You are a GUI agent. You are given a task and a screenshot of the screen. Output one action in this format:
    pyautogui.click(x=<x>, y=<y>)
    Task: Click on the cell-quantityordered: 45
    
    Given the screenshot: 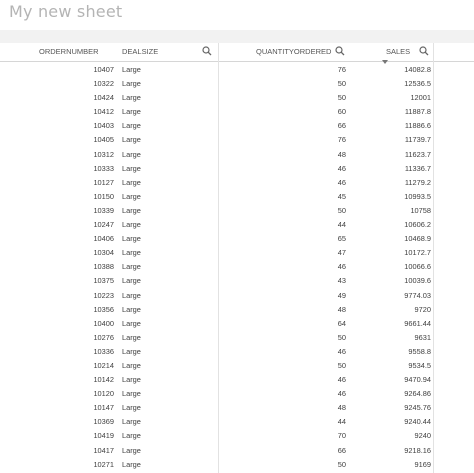 What is the action you would take?
    pyautogui.click(x=342, y=197)
    